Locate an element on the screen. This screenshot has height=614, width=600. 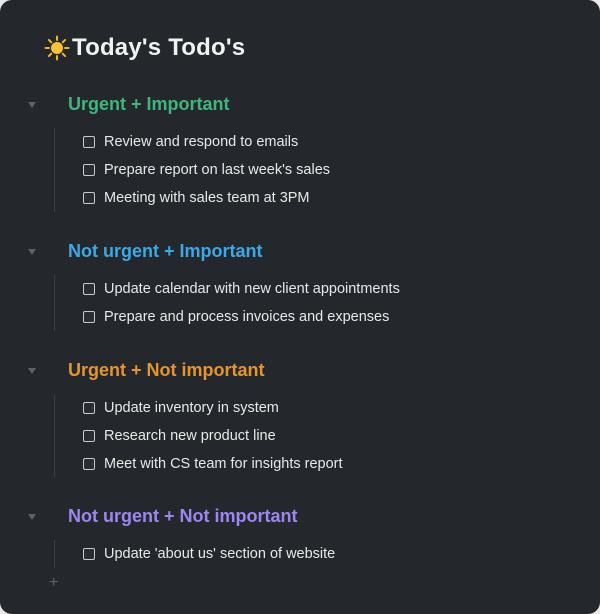
section-title-urgent-not-important: Urgent + Not important is located at coordinates (166, 370).